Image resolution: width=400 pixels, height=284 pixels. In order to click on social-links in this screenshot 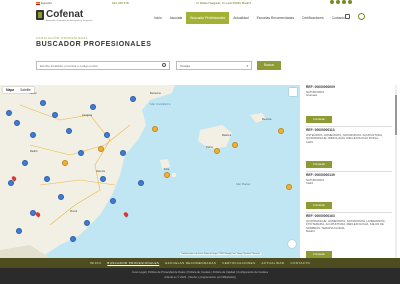, I will do `click(341, 2)`.